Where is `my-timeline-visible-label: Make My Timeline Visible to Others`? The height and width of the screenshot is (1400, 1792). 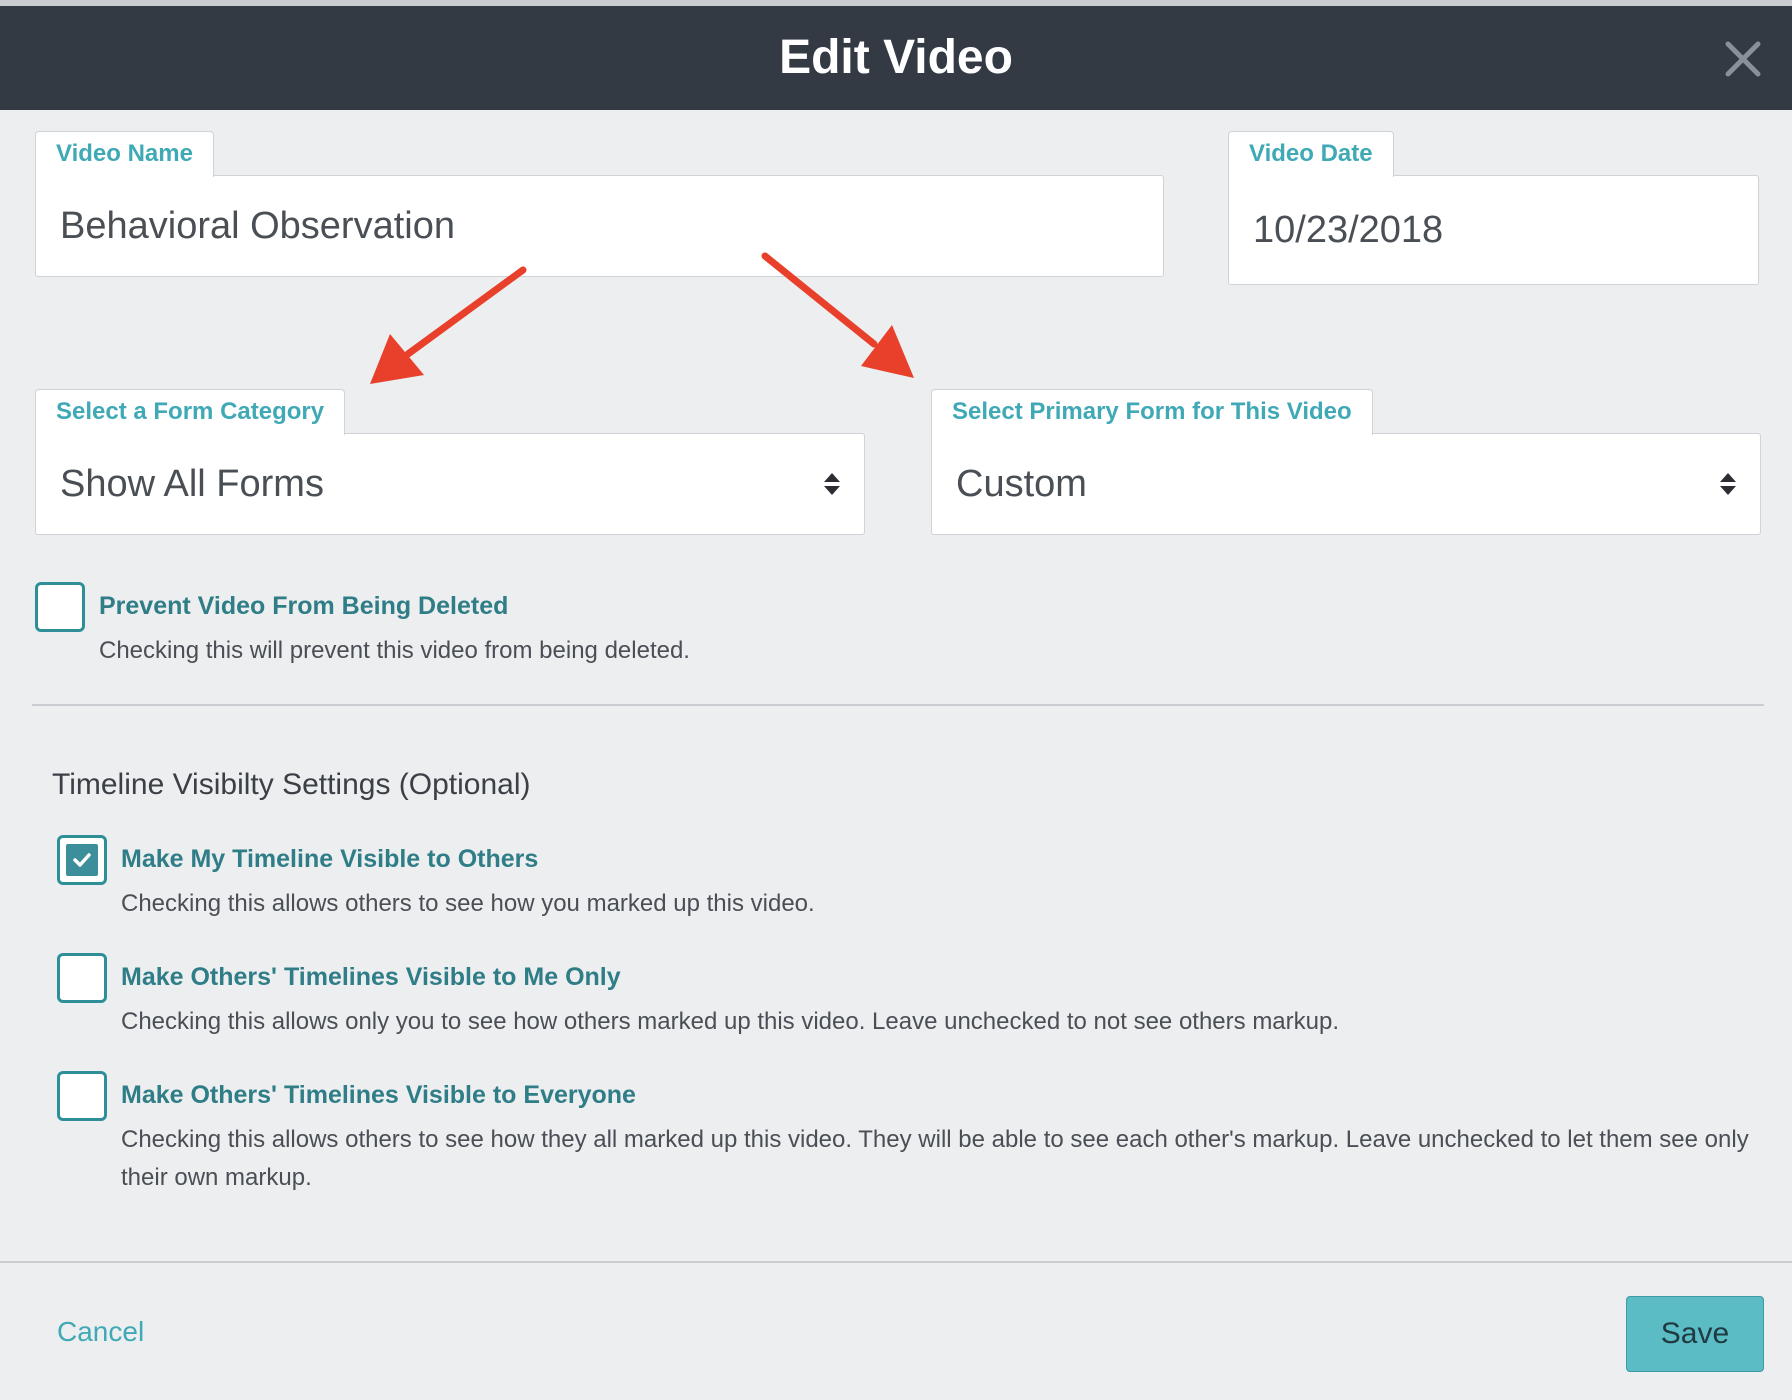
my-timeline-visible-label: Make My Timeline Visible to Others is located at coordinates (330, 859).